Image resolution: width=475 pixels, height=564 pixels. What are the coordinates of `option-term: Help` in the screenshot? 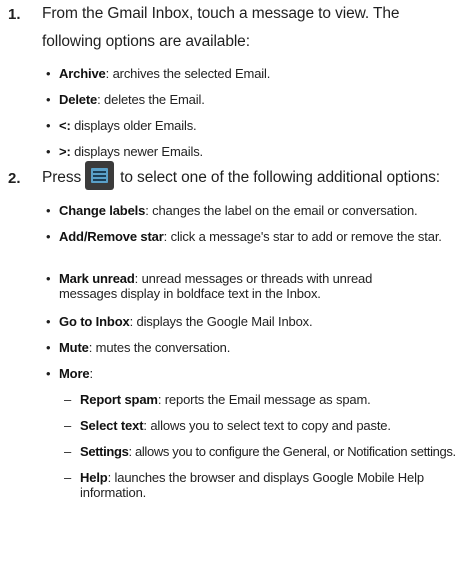 It's located at (94, 477).